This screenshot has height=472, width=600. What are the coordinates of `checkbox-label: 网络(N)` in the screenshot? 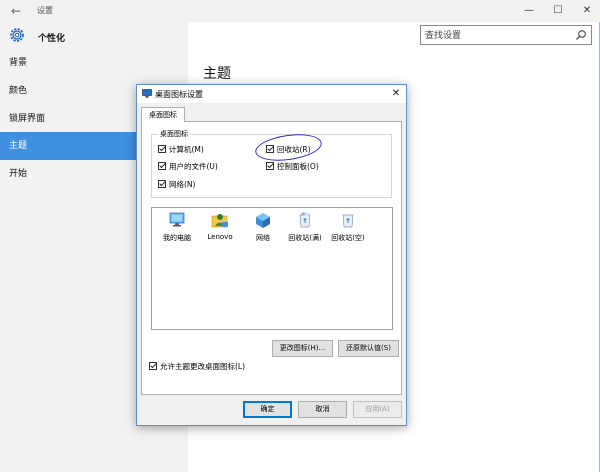 It's located at (182, 184).